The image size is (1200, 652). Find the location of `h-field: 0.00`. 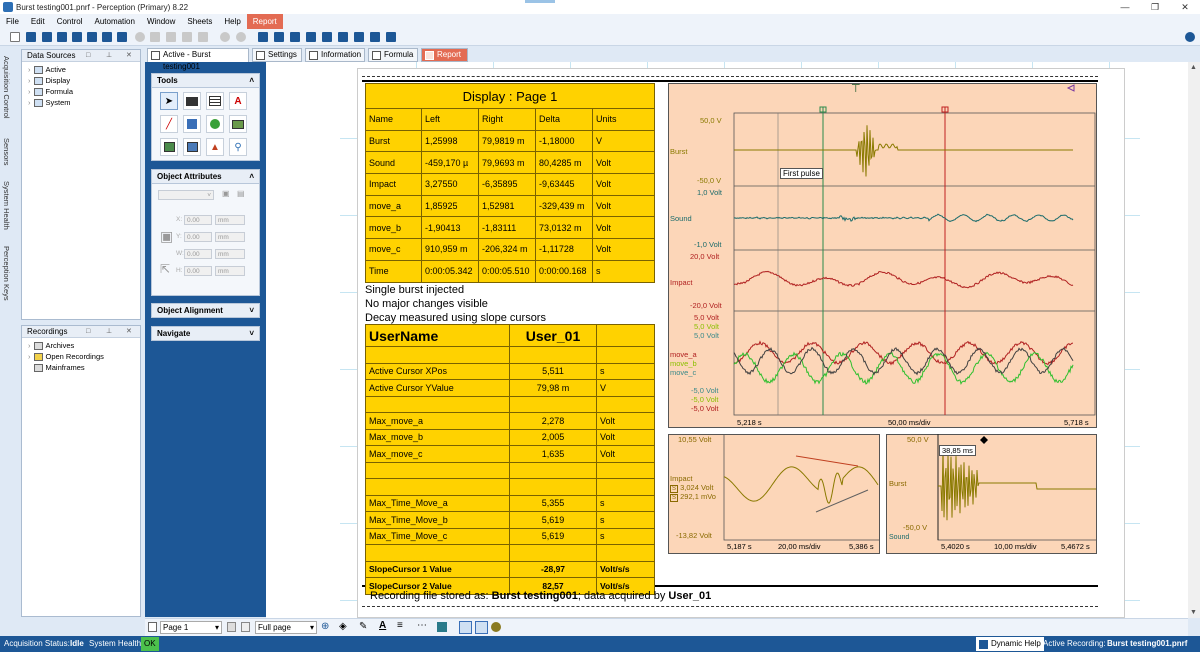

h-field: 0.00 is located at coordinates (198, 271).